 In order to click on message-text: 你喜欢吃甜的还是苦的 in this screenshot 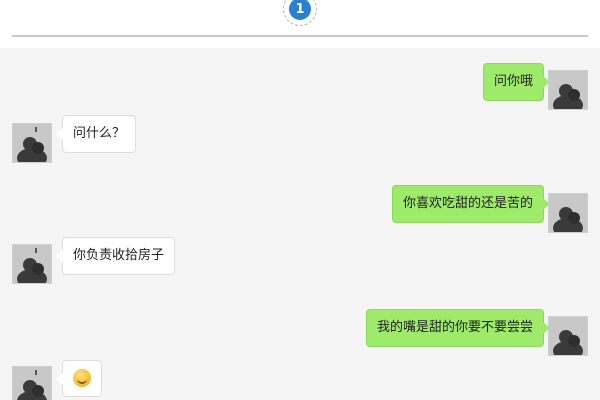, I will do `click(467, 203)`.